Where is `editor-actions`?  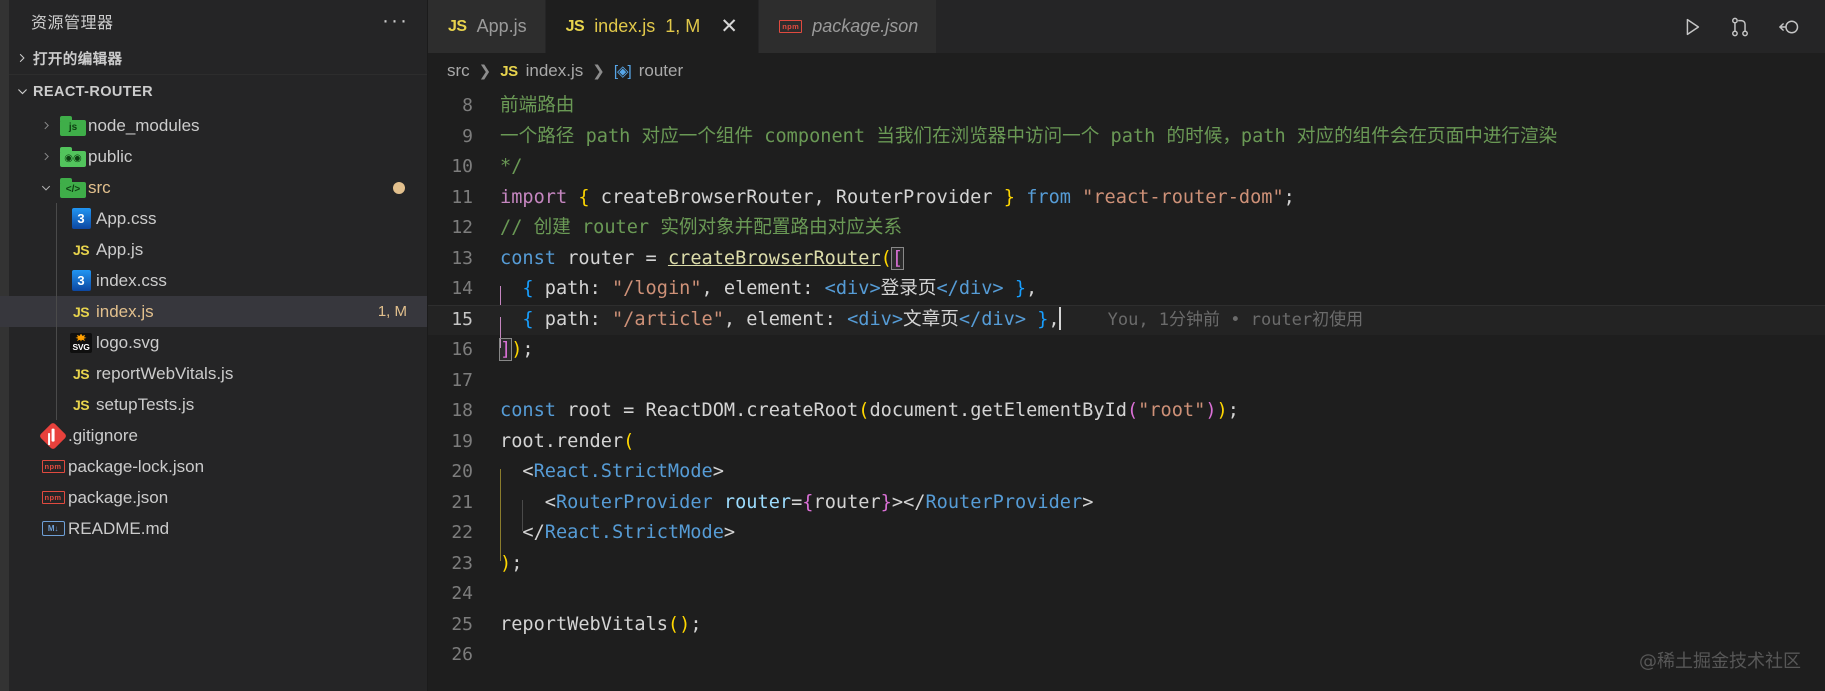
editor-actions is located at coordinates (1753, 26).